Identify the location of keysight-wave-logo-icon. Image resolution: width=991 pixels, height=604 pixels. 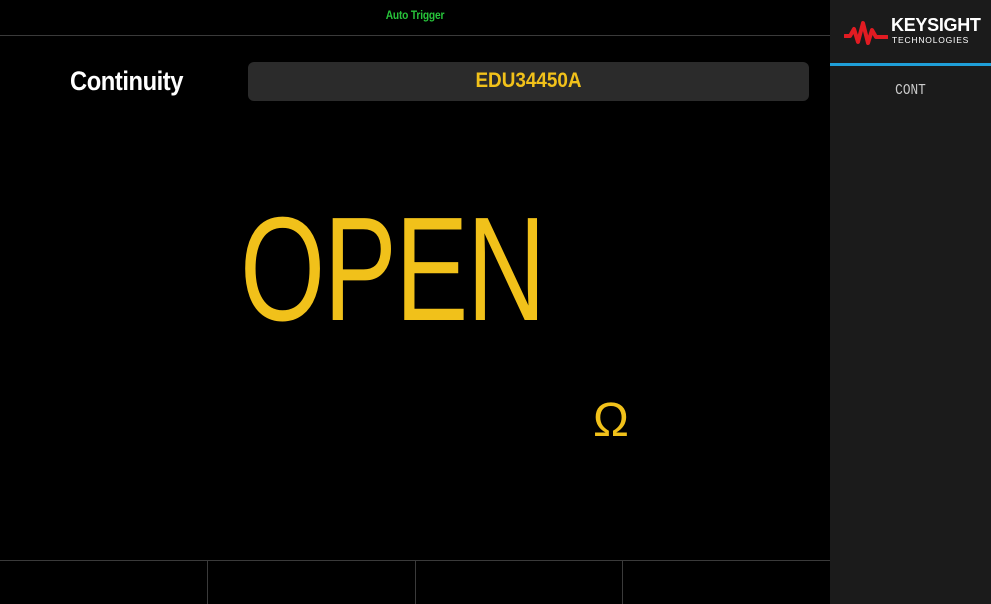
(866, 33).